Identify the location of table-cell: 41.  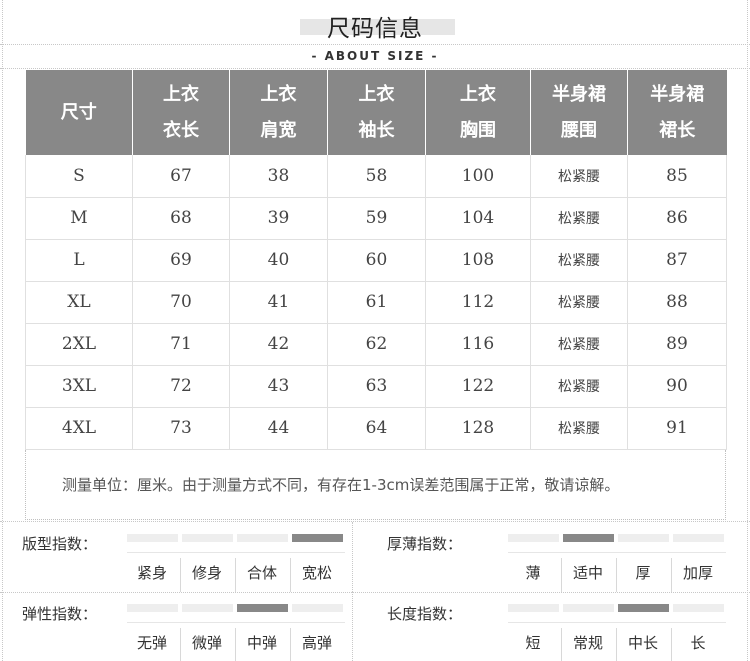
(278, 302).